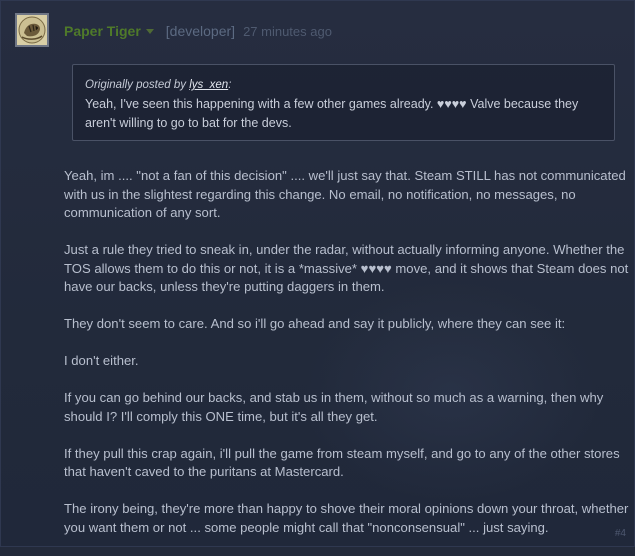 The height and width of the screenshot is (556, 635). Describe the element at coordinates (149, 31) in the screenshot. I see `chevron-down-icon` at that location.